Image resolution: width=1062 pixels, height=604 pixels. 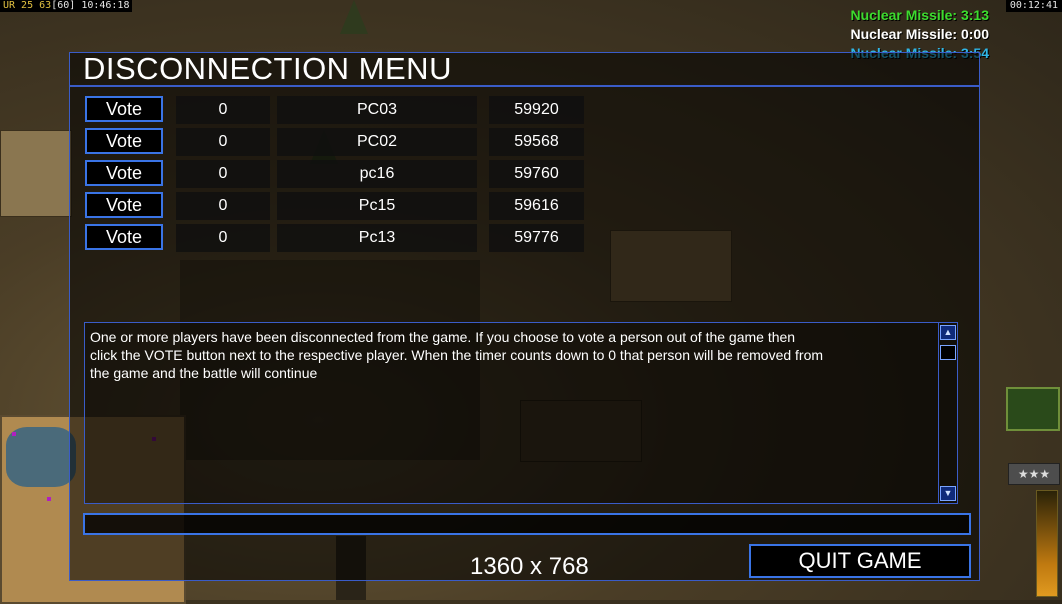 What do you see at coordinates (377, 206) in the screenshot?
I see `player-name: Pc15` at bounding box center [377, 206].